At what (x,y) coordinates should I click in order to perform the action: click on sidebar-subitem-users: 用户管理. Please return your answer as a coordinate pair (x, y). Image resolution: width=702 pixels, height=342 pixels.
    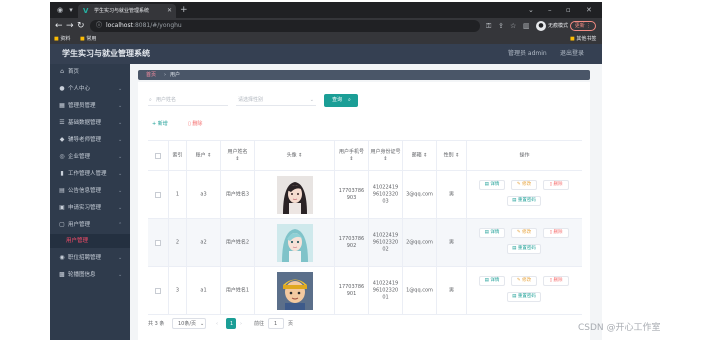
    Looking at the image, I should click on (90, 241).